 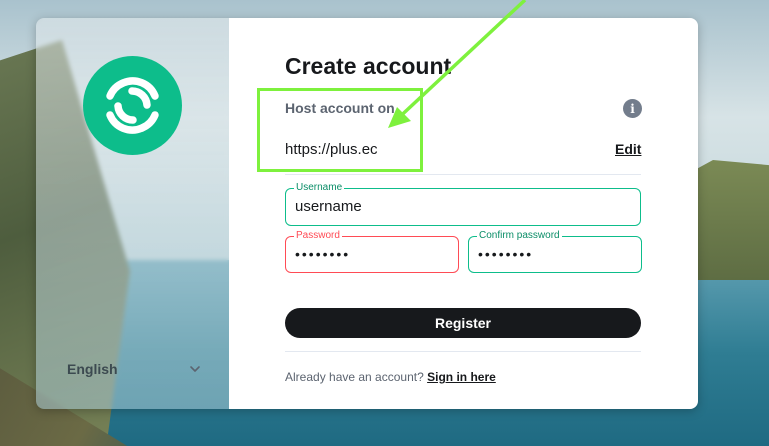 What do you see at coordinates (328, 206) in the screenshot?
I see `username-value: username` at bounding box center [328, 206].